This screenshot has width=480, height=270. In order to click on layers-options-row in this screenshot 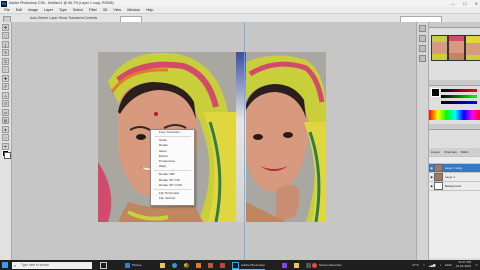, I will do `click(454, 160)`.